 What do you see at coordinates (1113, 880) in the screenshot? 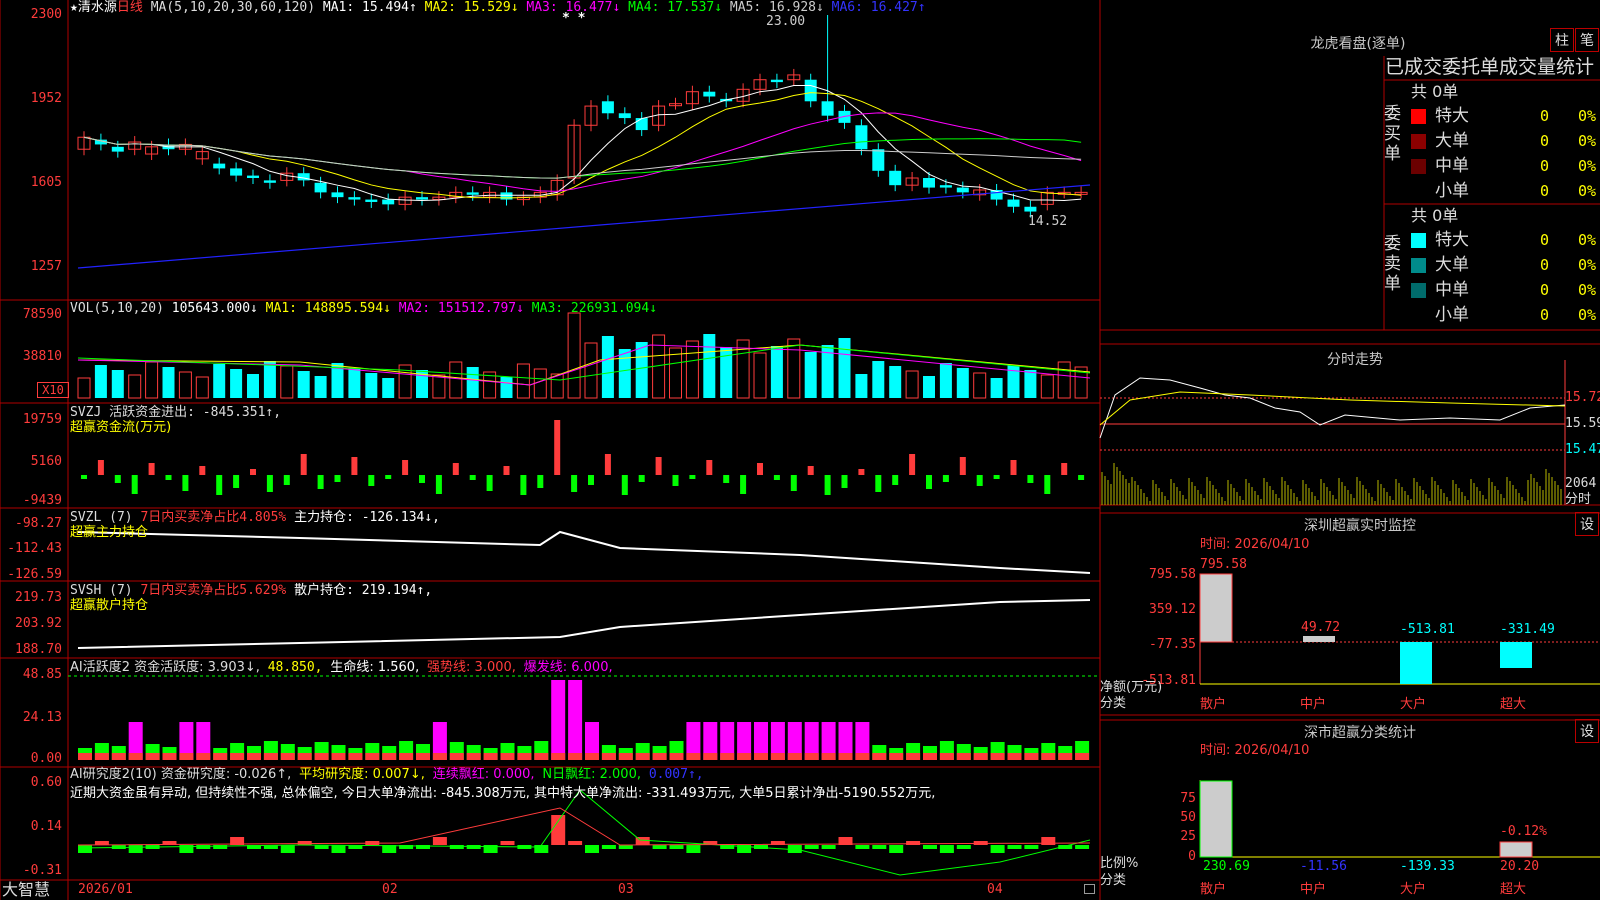
I see `sz-stats-xlabel: 分类` at bounding box center [1113, 880].